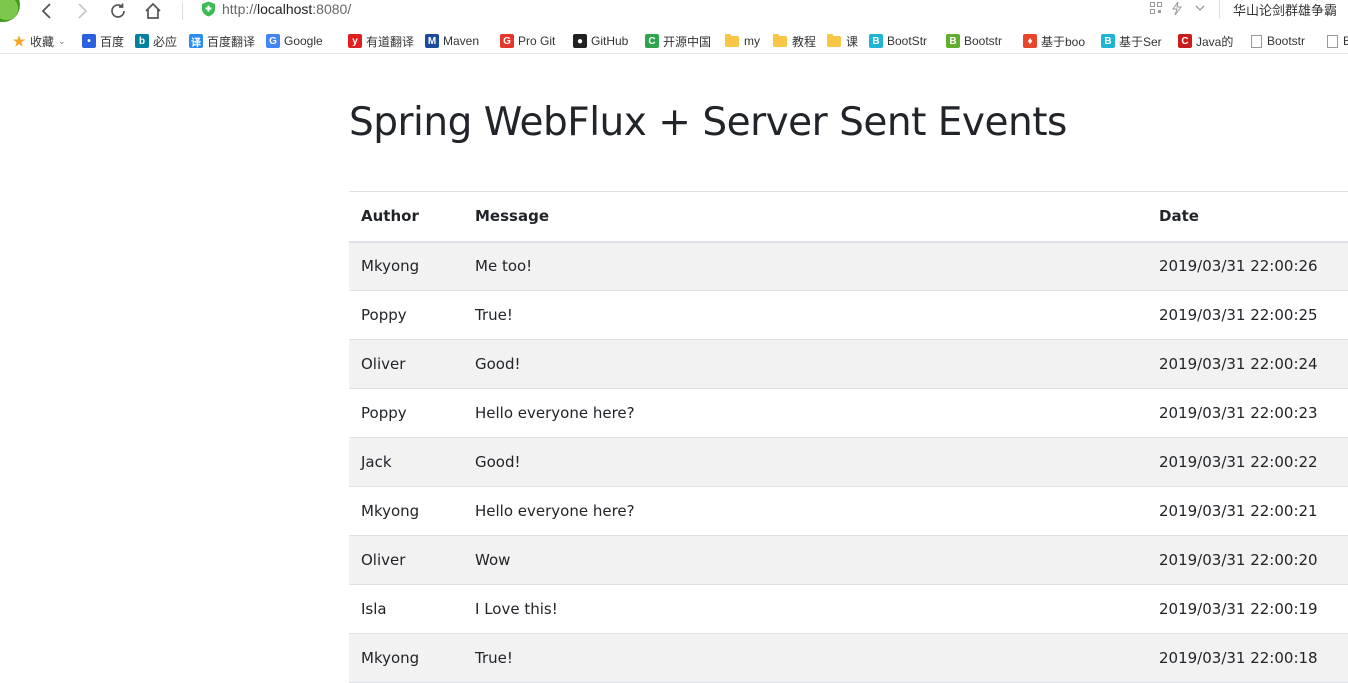  I want to click on home-icon, so click(153, 11).